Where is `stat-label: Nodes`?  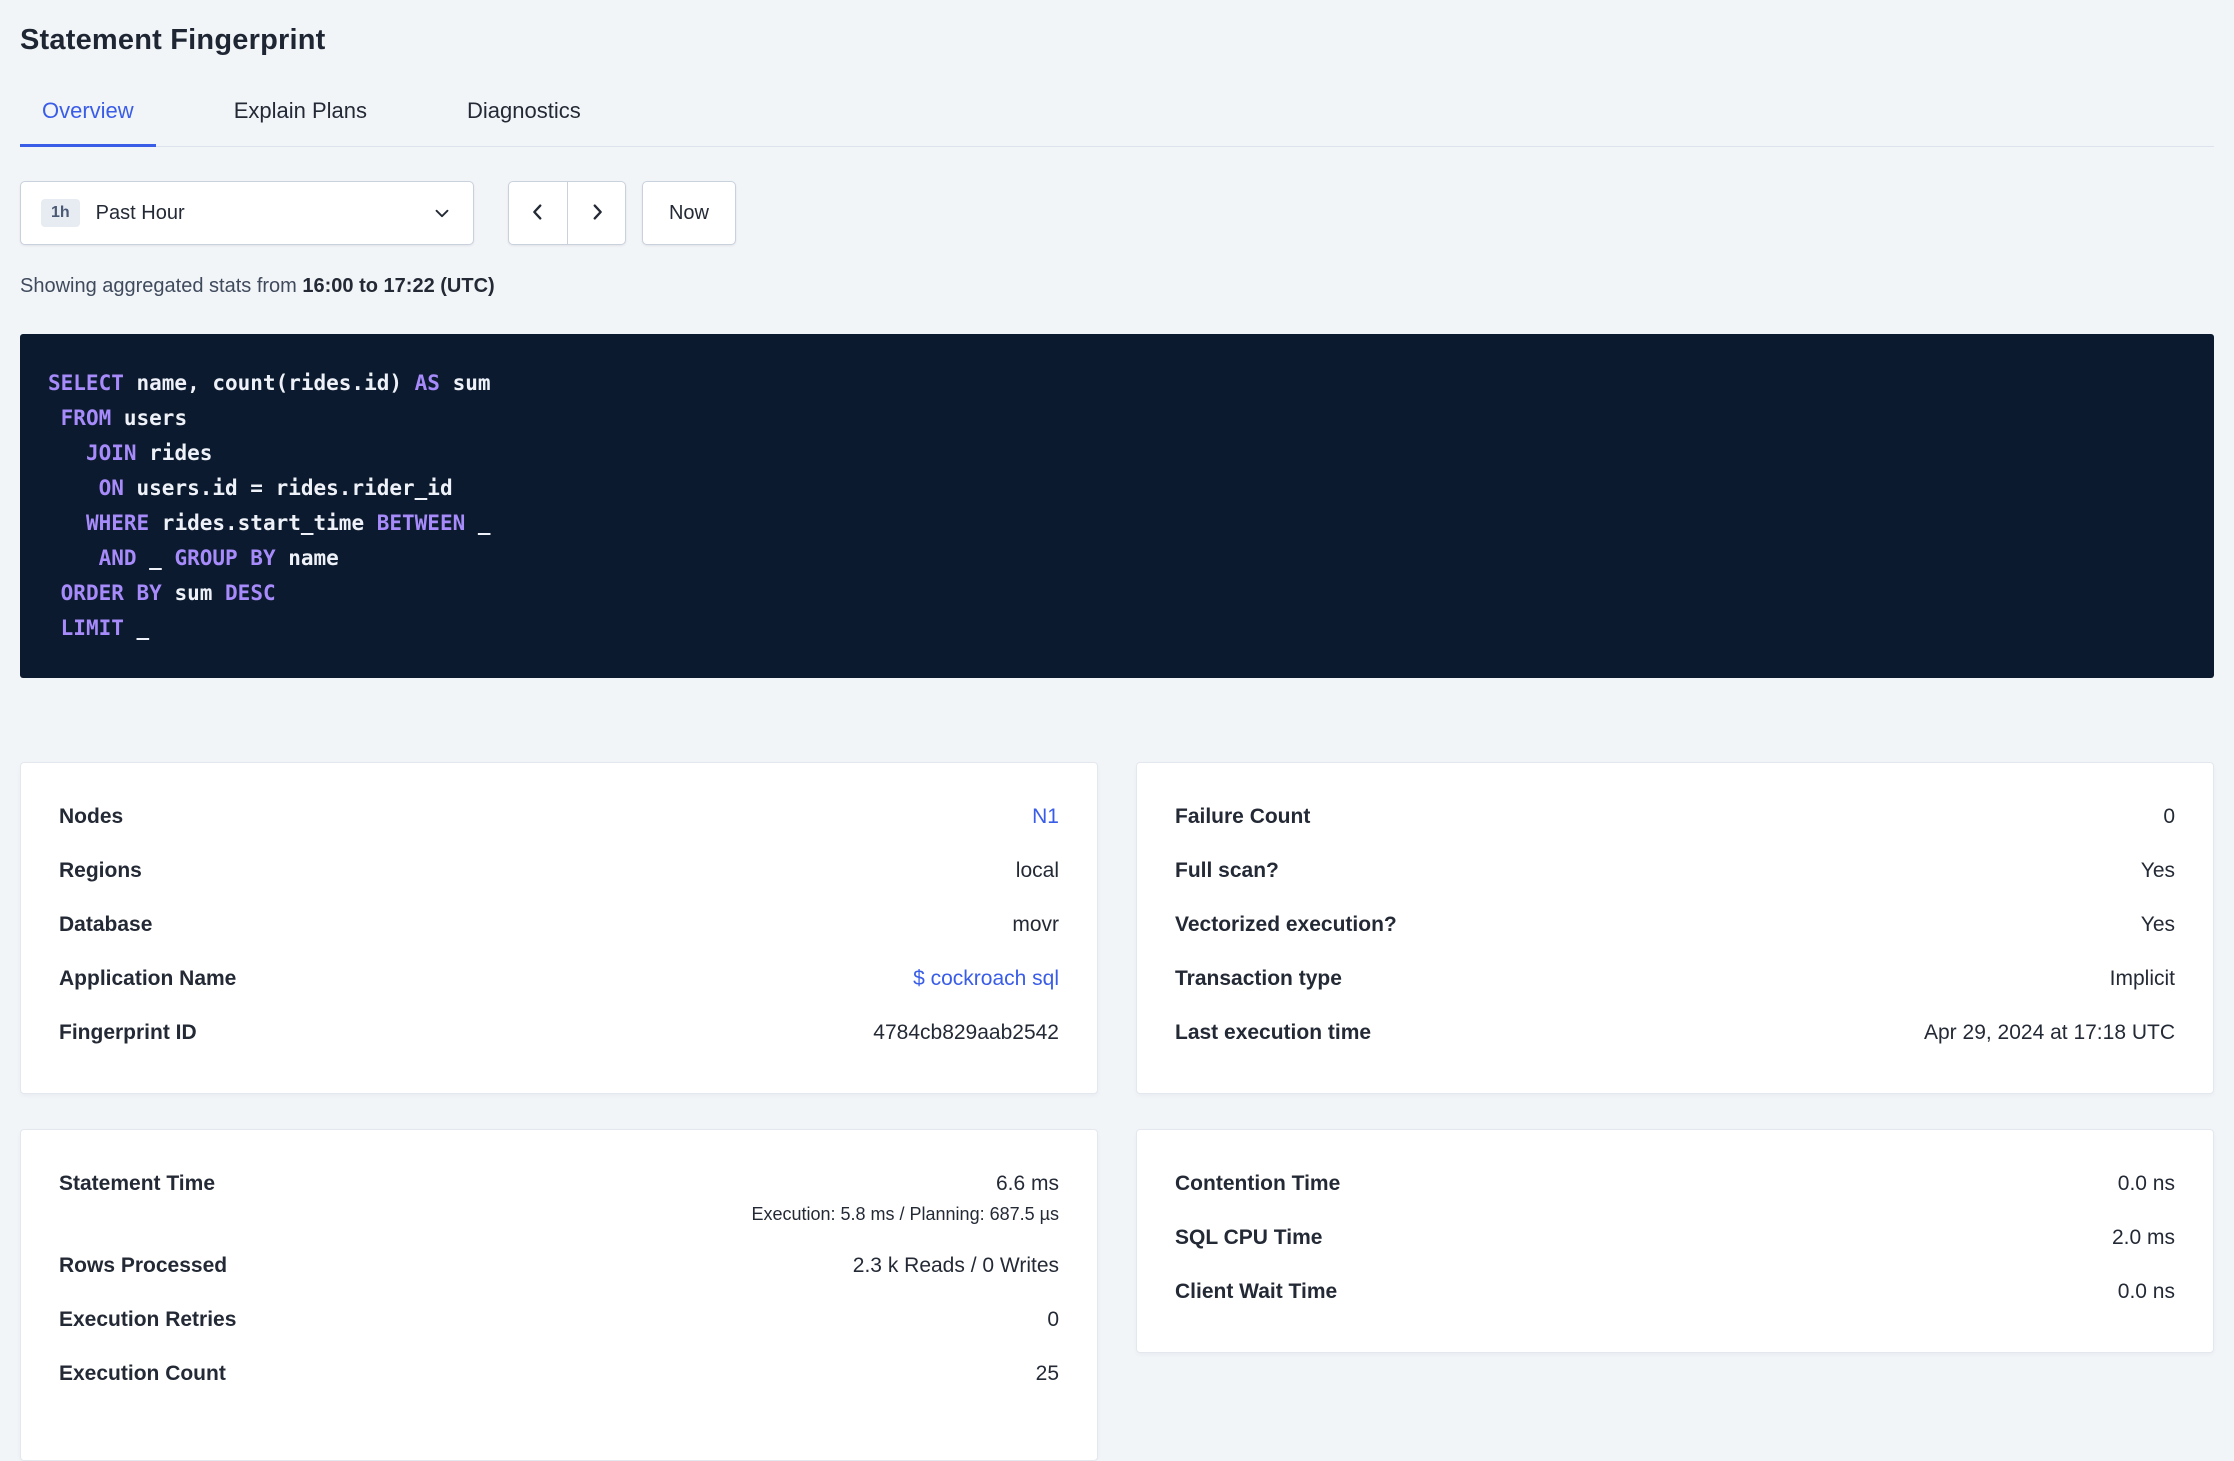 stat-label: Nodes is located at coordinates (91, 816).